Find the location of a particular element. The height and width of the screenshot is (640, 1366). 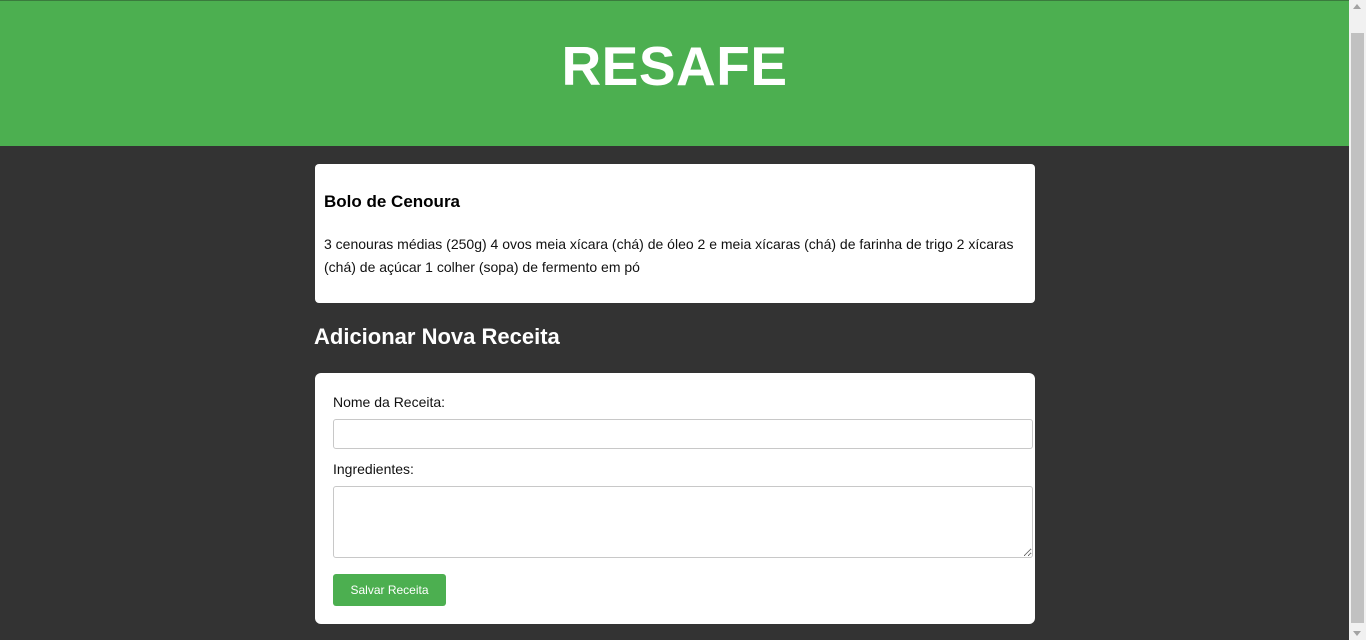

recipe-name-label: Nome da Receita: is located at coordinates (389, 402).